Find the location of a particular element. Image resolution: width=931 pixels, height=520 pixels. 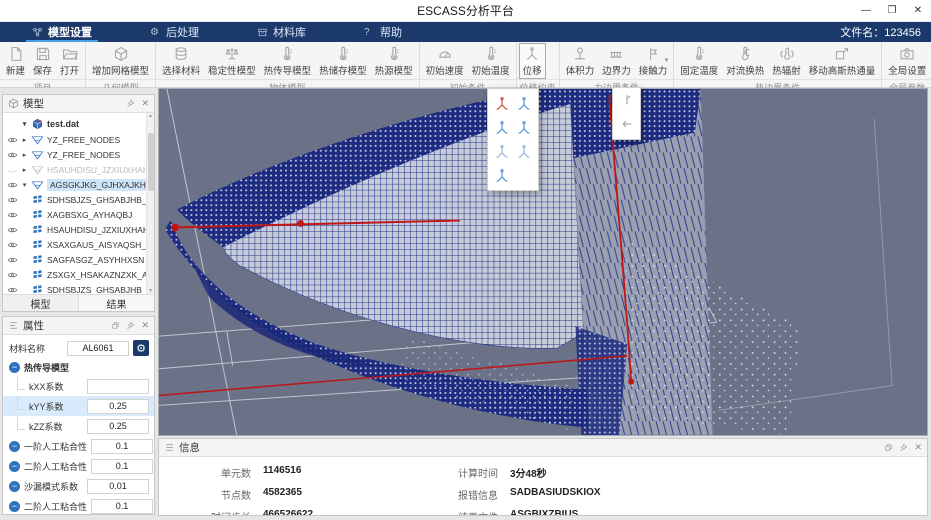

heat-conduction-group-row: − 热传导模型 is located at coordinates (78, 367).